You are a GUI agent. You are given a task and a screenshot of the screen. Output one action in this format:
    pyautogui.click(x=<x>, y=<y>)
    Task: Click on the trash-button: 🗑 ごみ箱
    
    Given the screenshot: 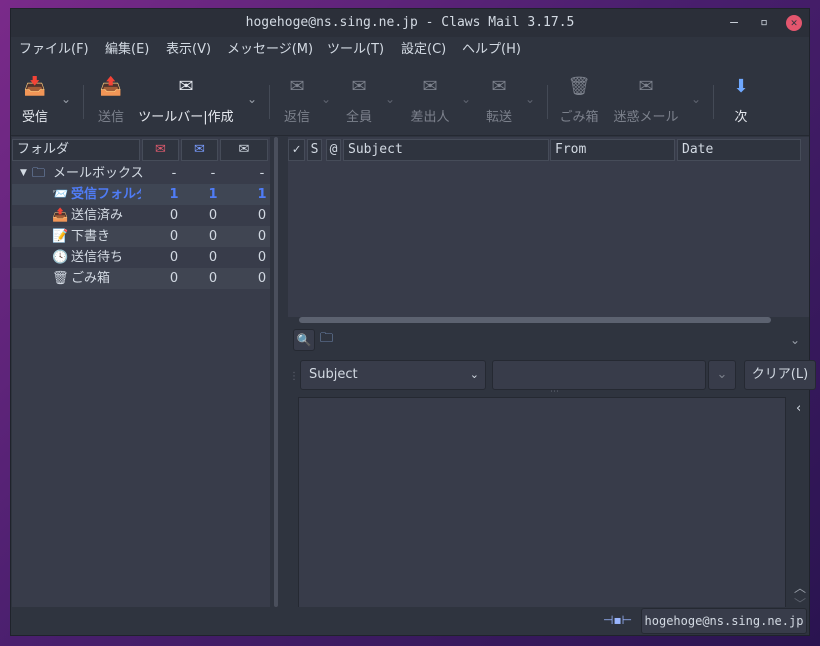 What is the action you would take?
    pyautogui.click(x=579, y=100)
    